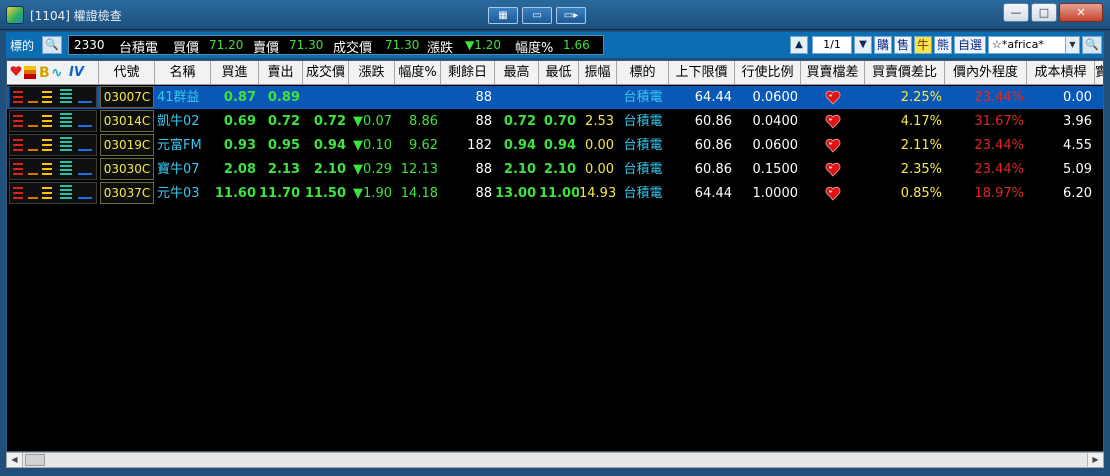 The height and width of the screenshot is (476, 1110). Describe the element at coordinates (183, 145) in the screenshot. I see `cell-name: 元富FM` at that location.